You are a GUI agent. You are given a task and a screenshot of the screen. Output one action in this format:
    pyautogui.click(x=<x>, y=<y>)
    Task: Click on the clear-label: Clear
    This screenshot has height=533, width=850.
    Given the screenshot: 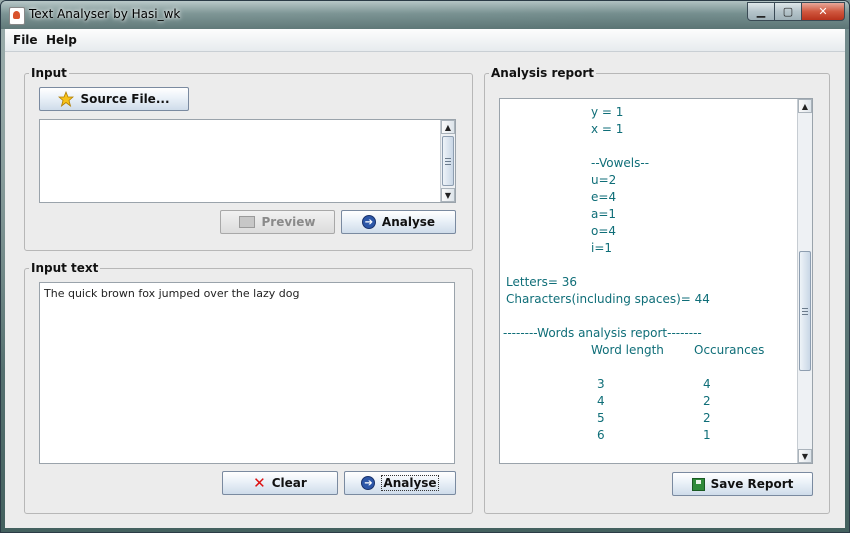 What is the action you would take?
    pyautogui.click(x=289, y=483)
    